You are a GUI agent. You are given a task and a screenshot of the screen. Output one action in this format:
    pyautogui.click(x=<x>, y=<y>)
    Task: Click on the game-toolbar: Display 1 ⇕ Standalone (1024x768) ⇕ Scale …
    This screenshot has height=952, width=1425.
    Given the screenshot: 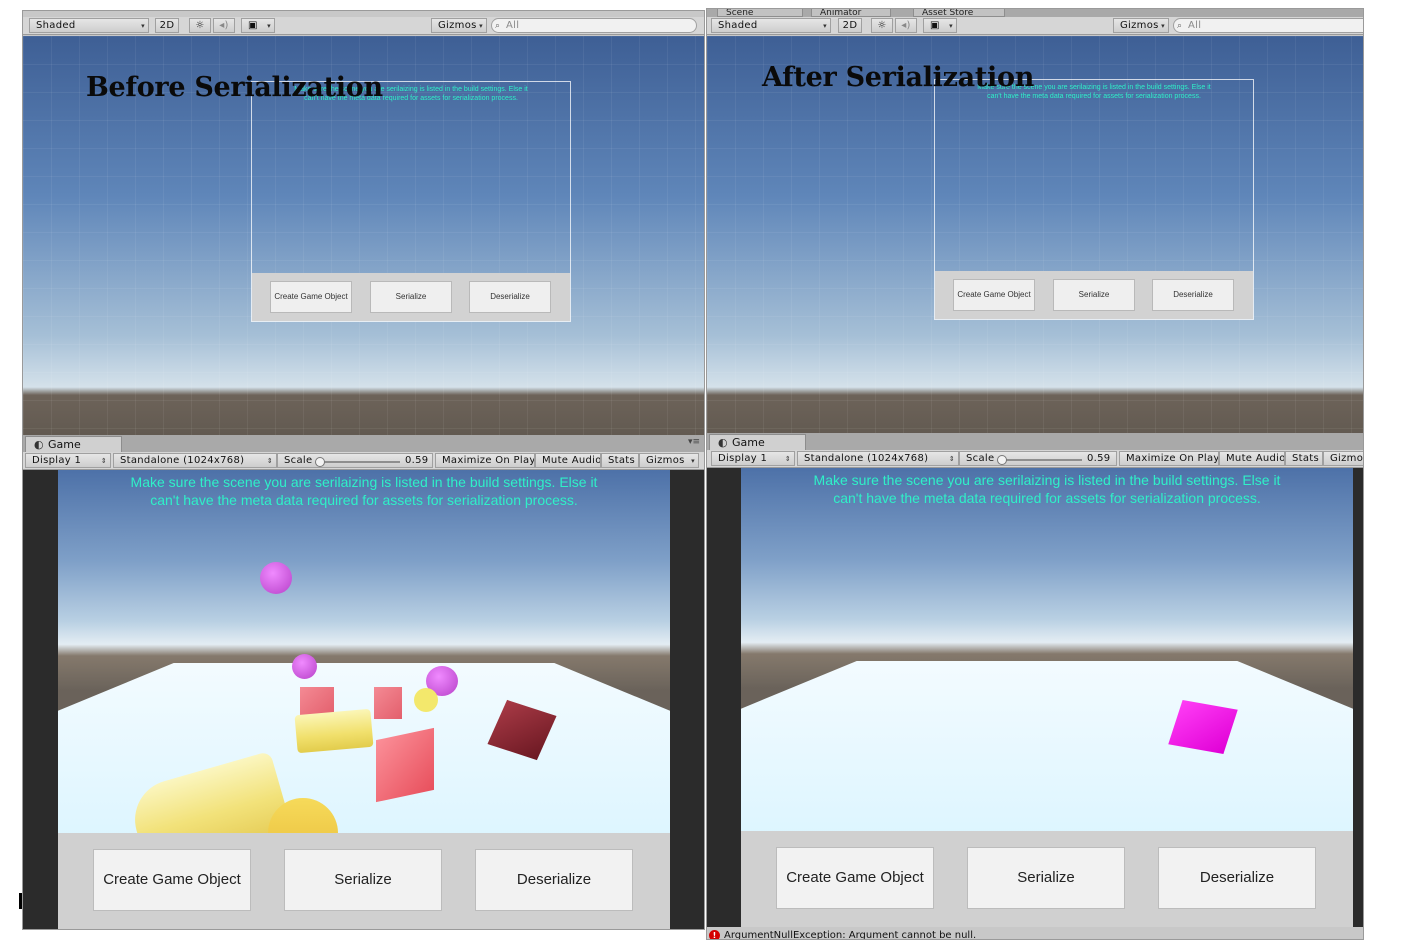 What is the action you would take?
    pyautogui.click(x=363, y=461)
    